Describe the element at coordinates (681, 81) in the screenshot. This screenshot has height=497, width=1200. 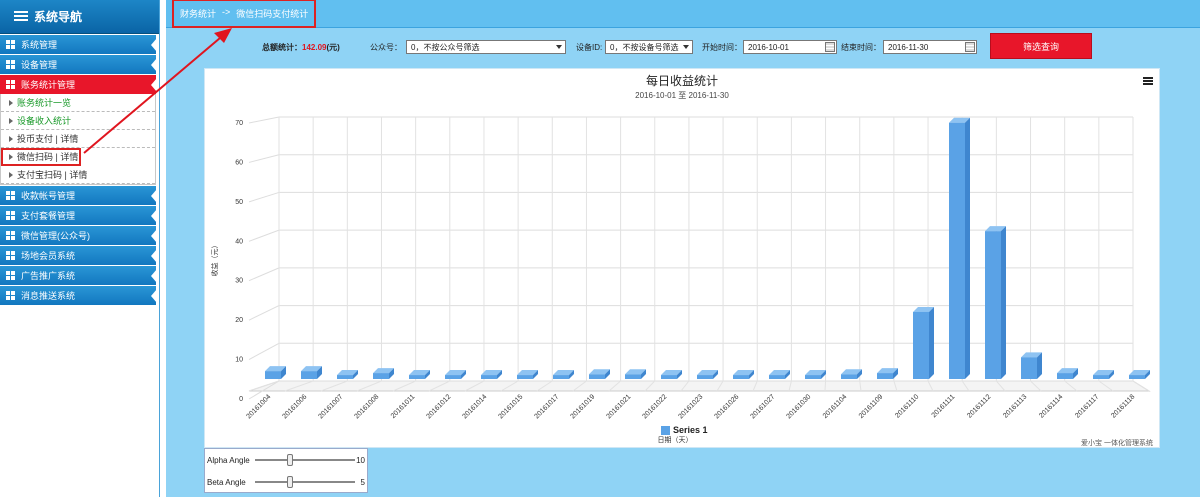
I see `chart-title: 每日收益统计` at that location.